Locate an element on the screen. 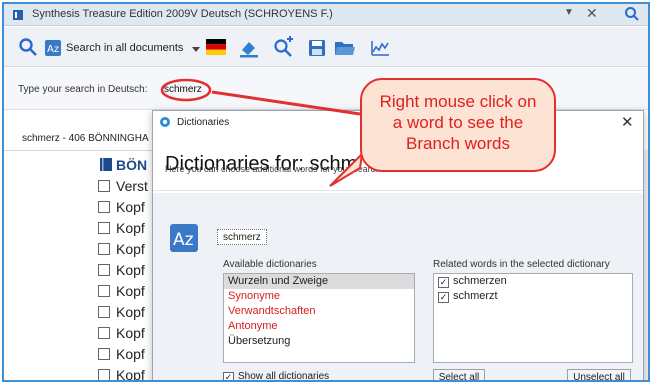 Image resolution: width=652 pixels, height=382 pixels. highlight-ellipse is located at coordinates (186, 90).